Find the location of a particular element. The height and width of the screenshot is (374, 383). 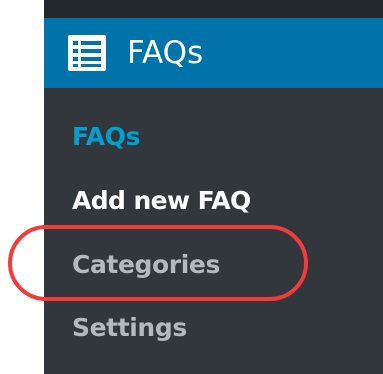

submenu-item-faqs: FAQs is located at coordinates (106, 137).